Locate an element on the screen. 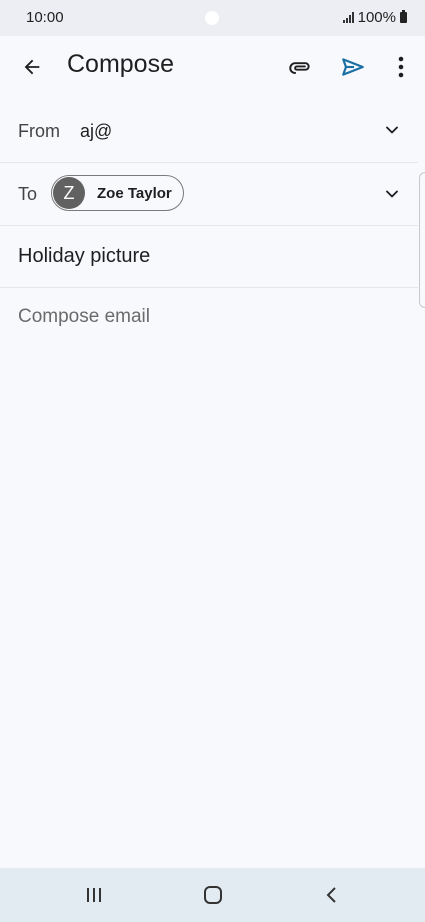  signal-icon is located at coordinates (348, 17).